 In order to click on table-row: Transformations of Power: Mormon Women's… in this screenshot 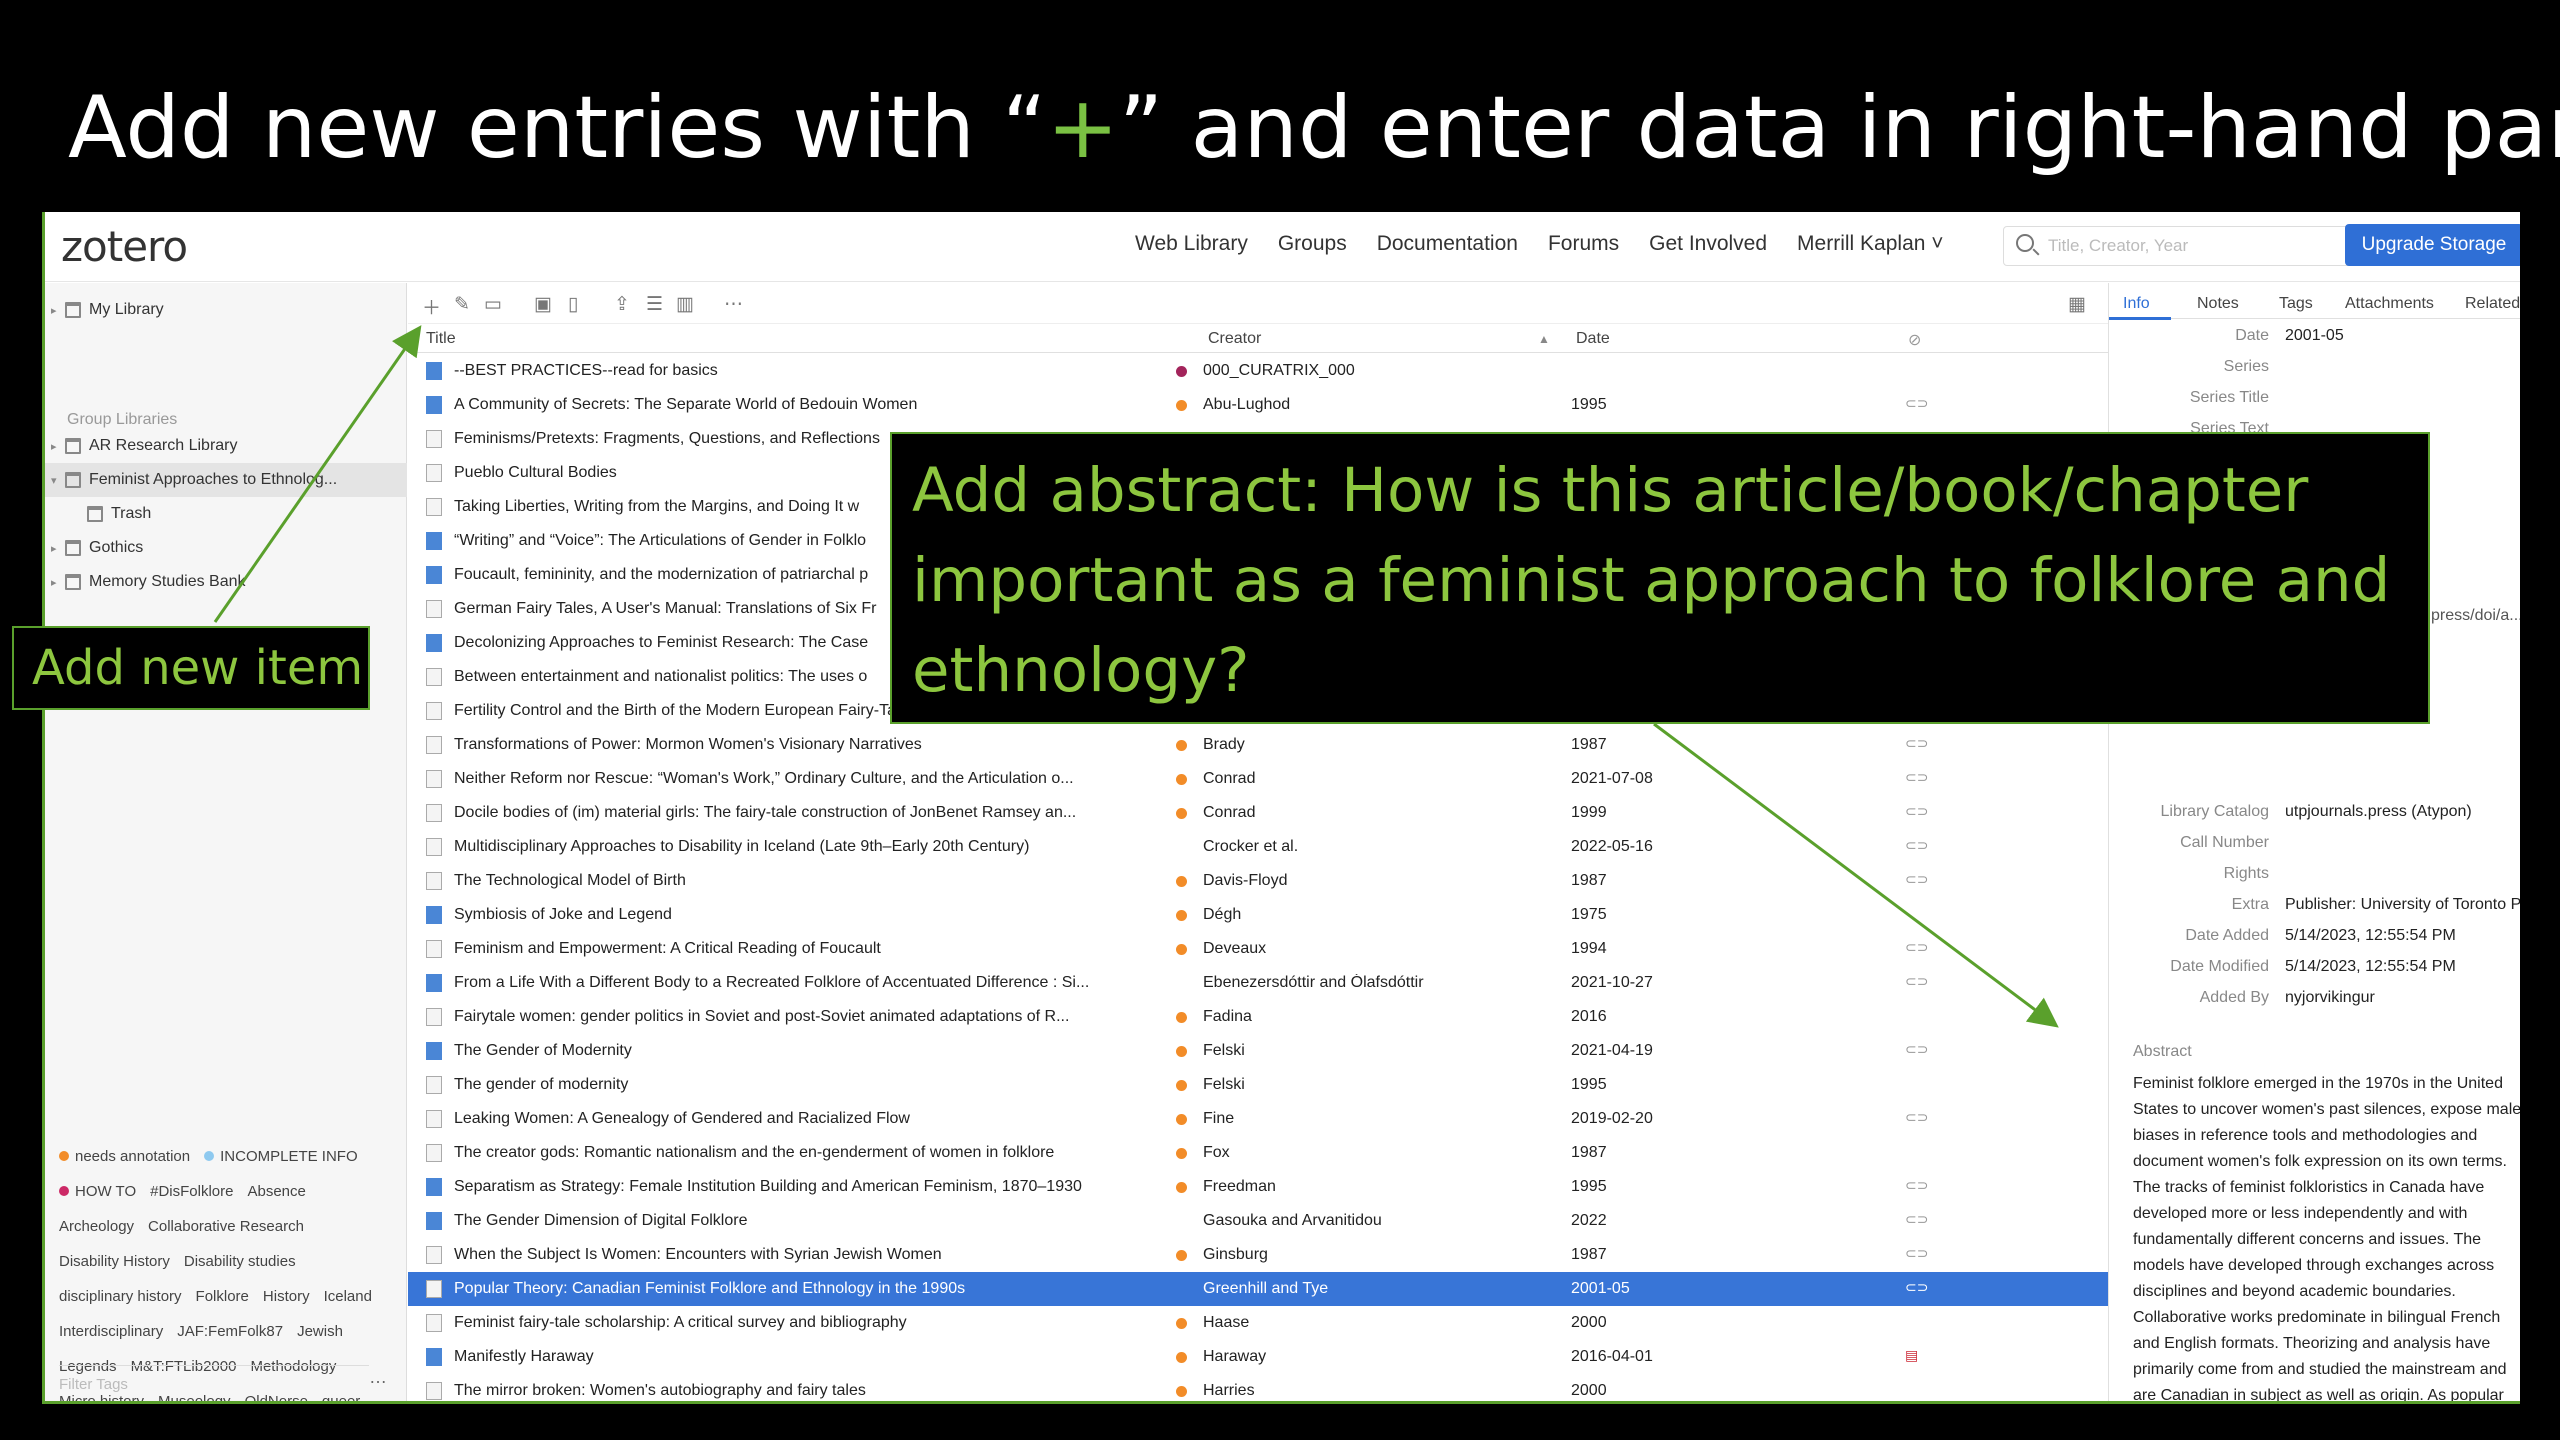, I will do `click(1258, 745)`.